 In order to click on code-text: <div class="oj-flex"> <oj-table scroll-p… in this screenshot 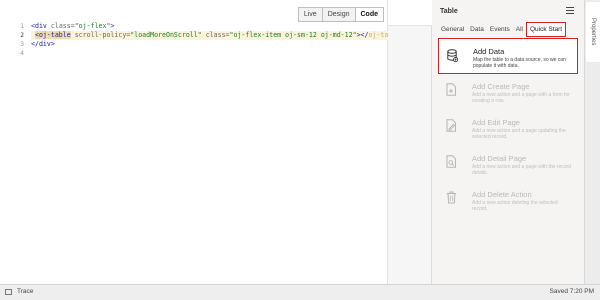, I will do `click(209, 40)`.